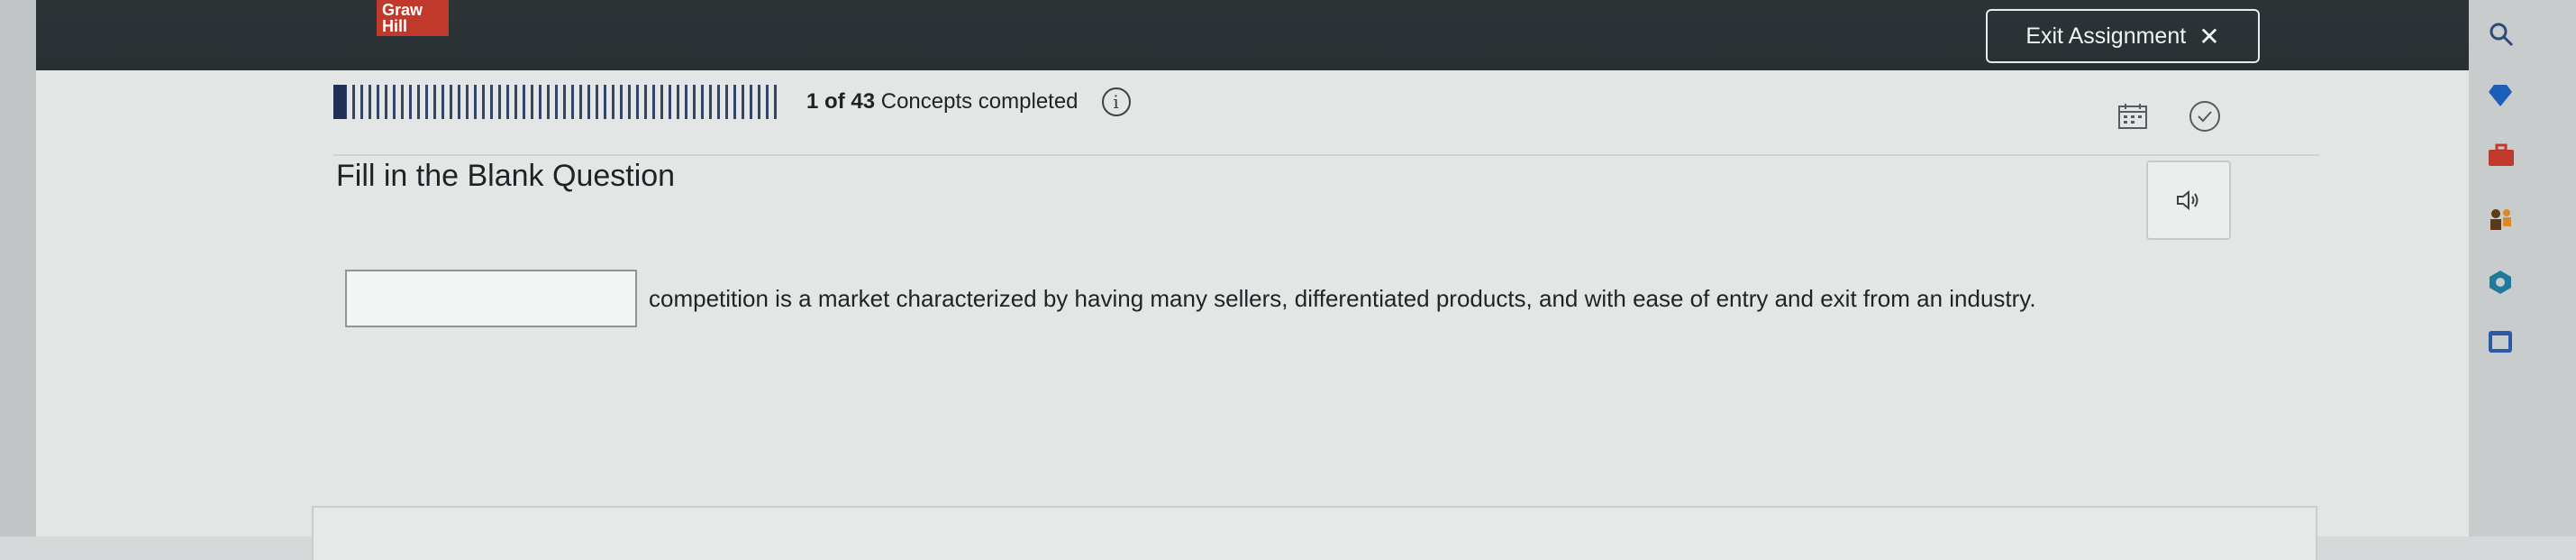 This screenshot has width=2576, height=560. Describe the element at coordinates (2501, 155) in the screenshot. I see `briefcase-icon` at that location.